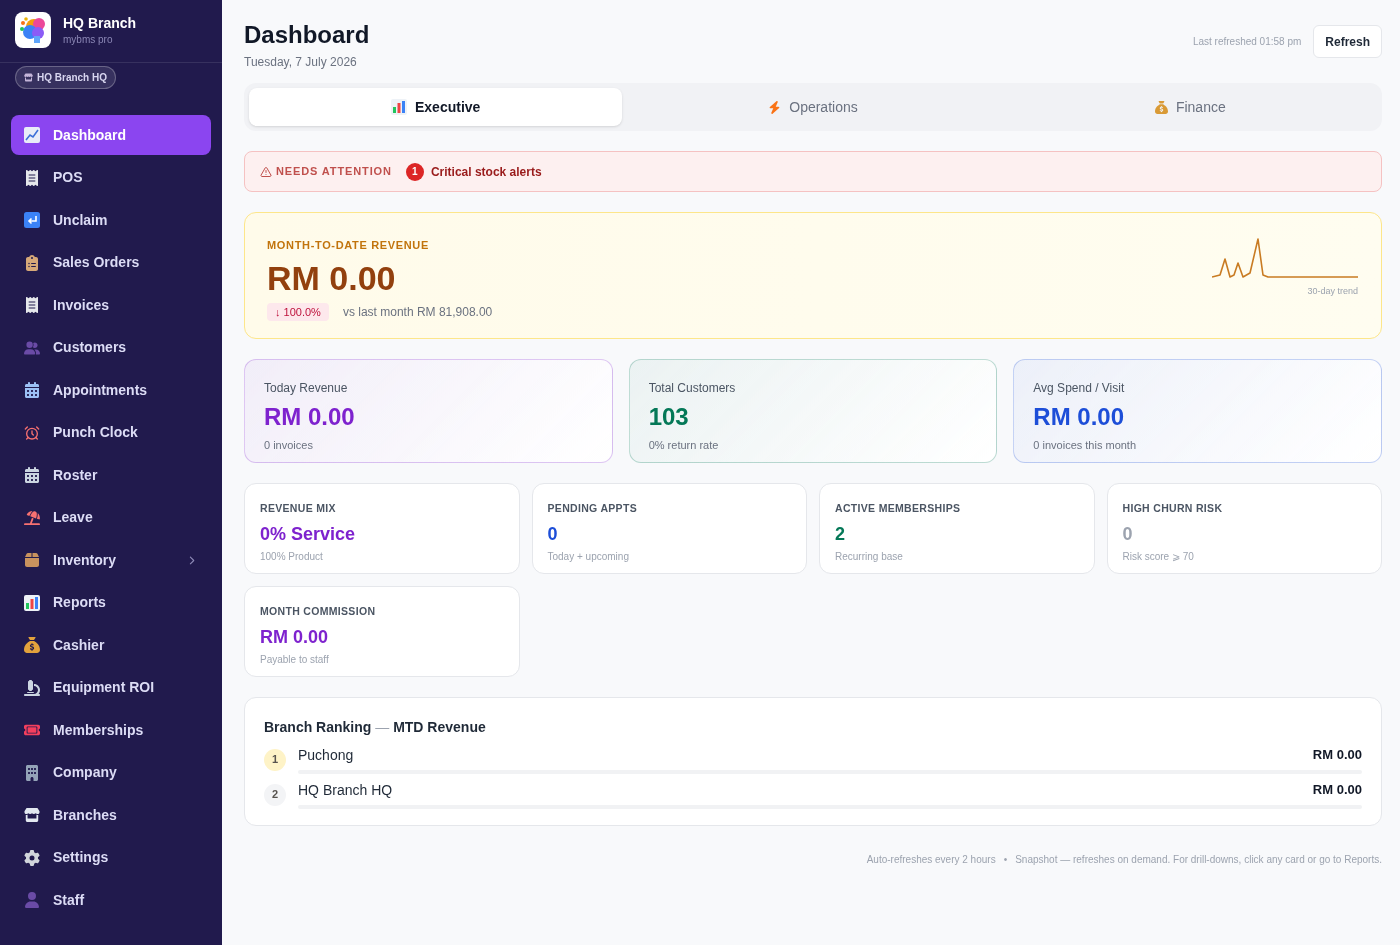  I want to click on branch-chip: HQ Branch HQ, so click(65, 77).